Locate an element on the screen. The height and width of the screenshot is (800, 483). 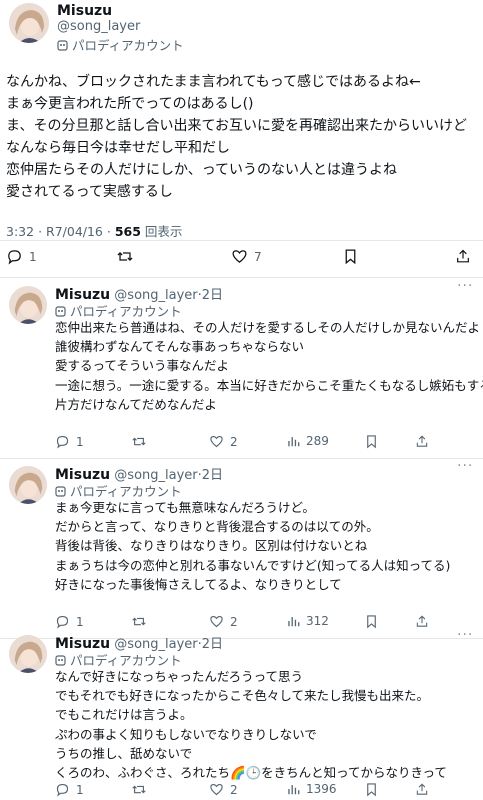
reply-line: ぷわの事よく知りもしないでなりきりしないで is located at coordinates (186, 734).